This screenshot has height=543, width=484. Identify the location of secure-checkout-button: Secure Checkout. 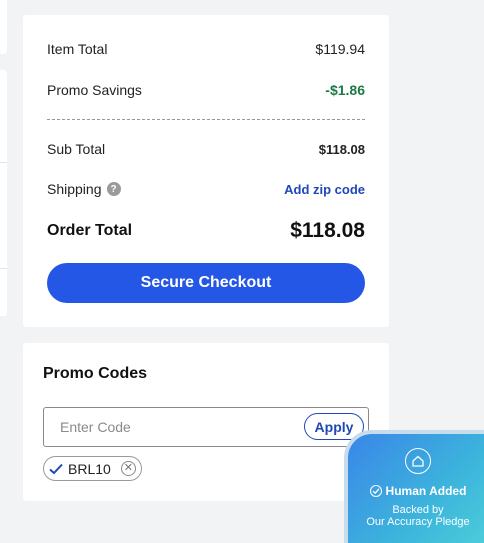
(206, 283).